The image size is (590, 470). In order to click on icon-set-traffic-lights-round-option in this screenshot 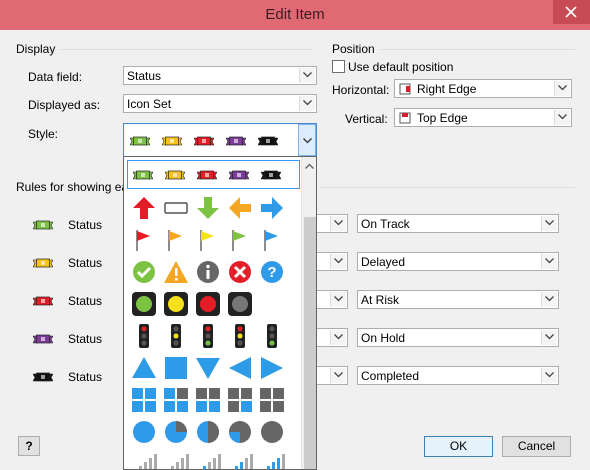, I will do `click(212, 305)`.